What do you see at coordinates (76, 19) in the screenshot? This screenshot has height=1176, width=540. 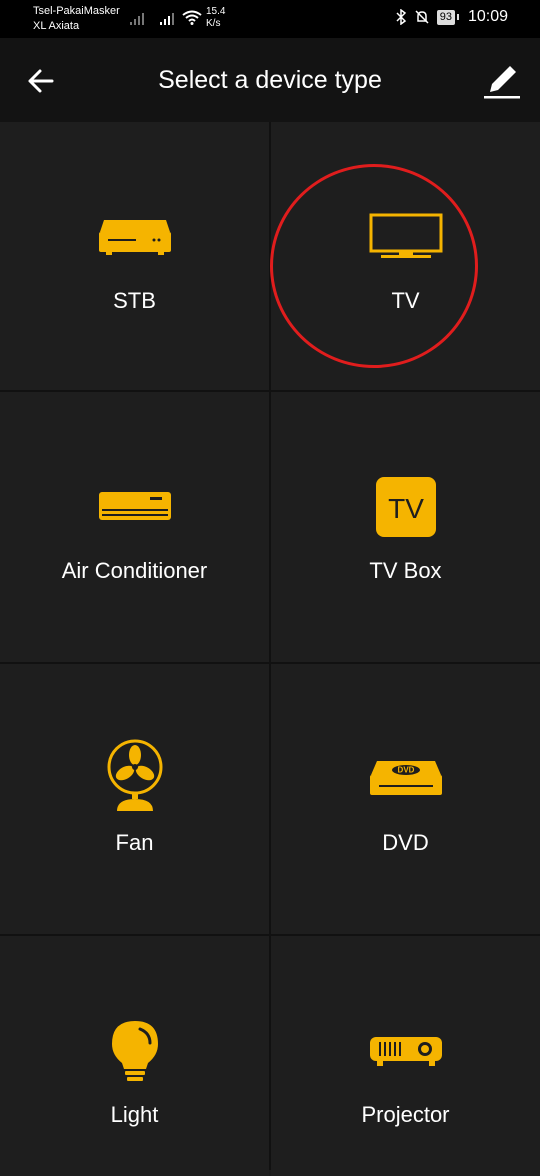 I see `carrier-info: Tsel-PakaiMasker XL Axiata` at bounding box center [76, 19].